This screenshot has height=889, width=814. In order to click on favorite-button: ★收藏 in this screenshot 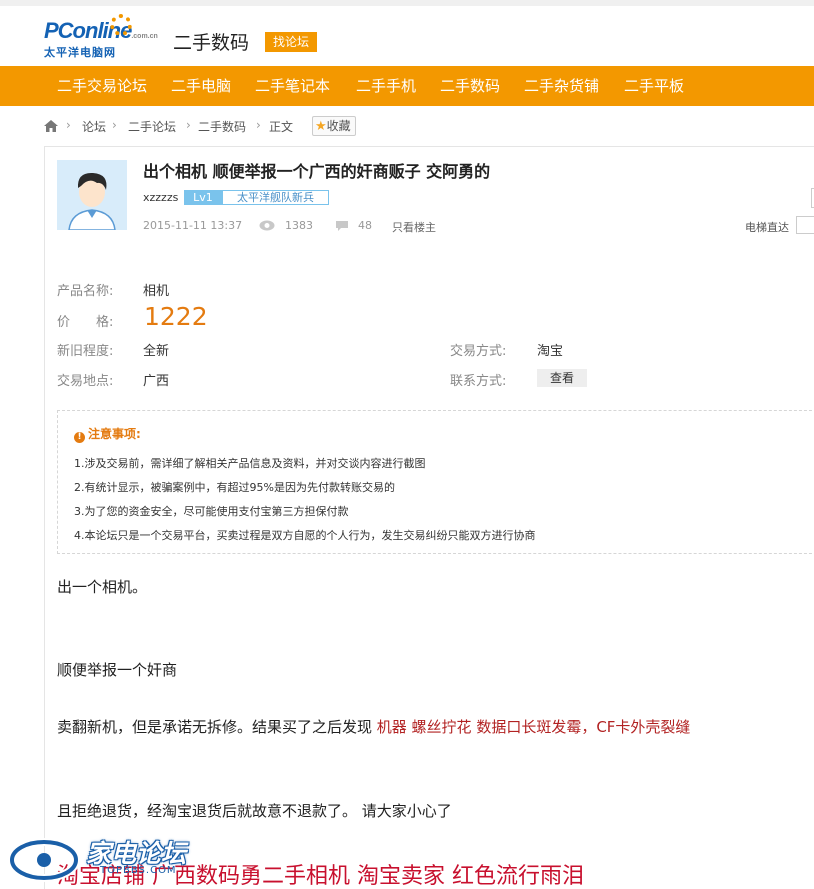, I will do `click(334, 126)`.